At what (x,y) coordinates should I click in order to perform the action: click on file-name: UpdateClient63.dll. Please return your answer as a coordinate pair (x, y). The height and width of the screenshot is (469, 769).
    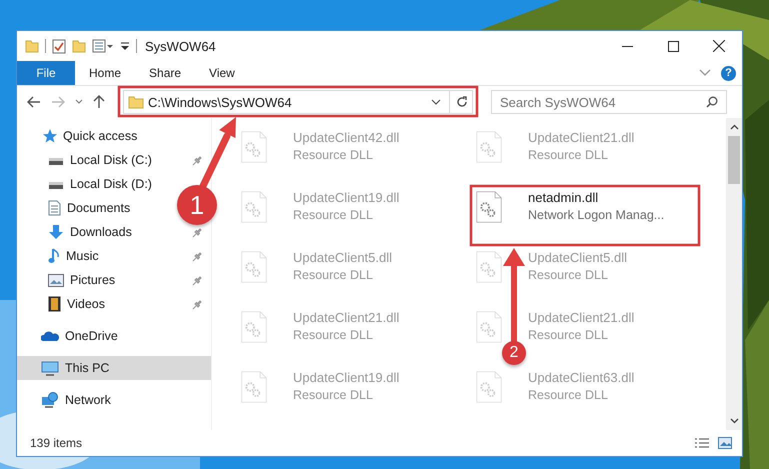
    Looking at the image, I should click on (581, 377).